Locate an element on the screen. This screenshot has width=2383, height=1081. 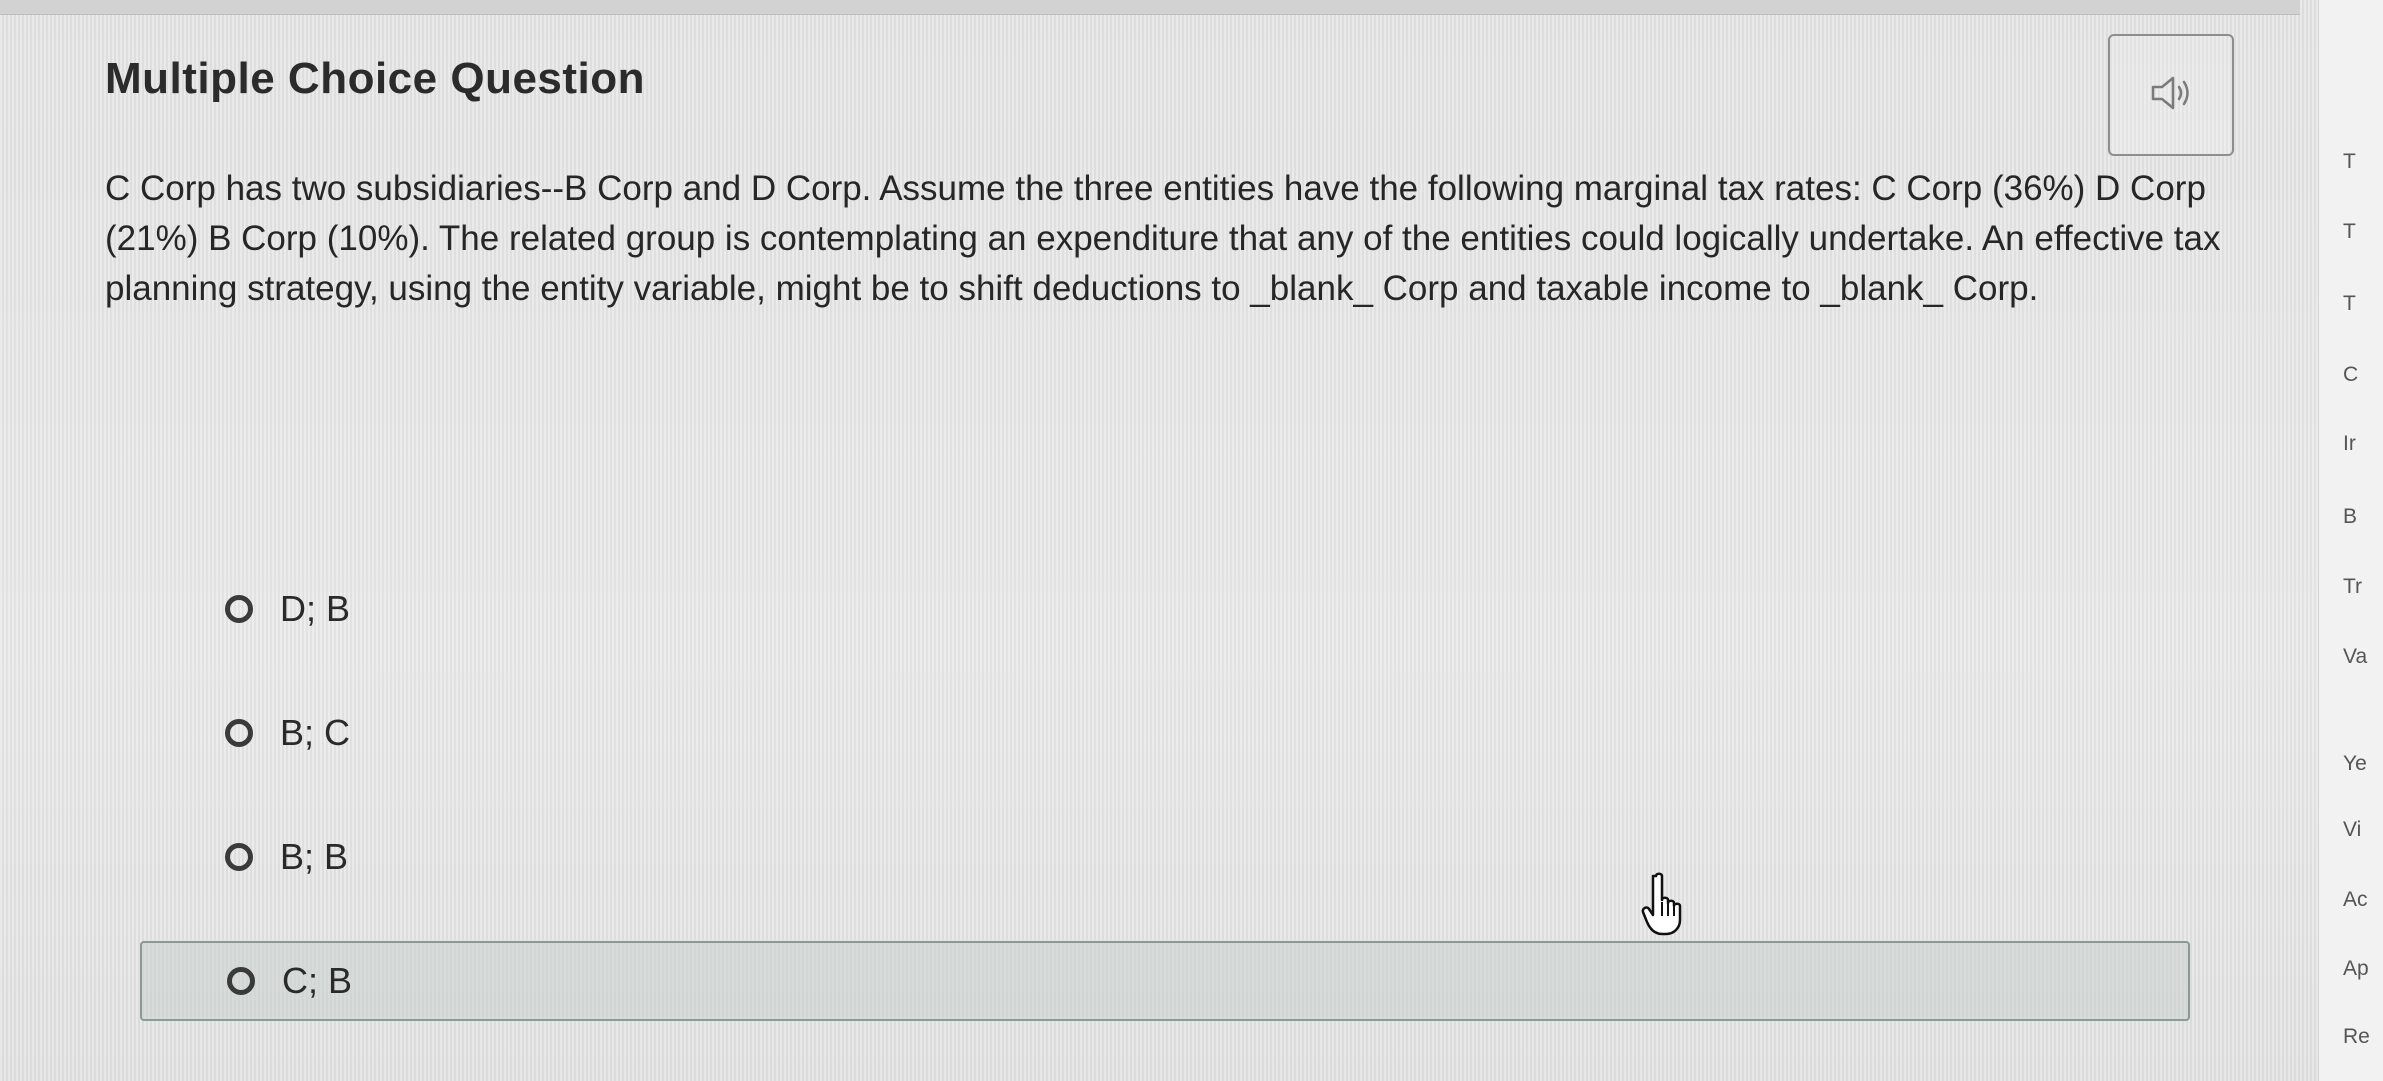
sidebar-item: Re is located at coordinates (2356, 1037).